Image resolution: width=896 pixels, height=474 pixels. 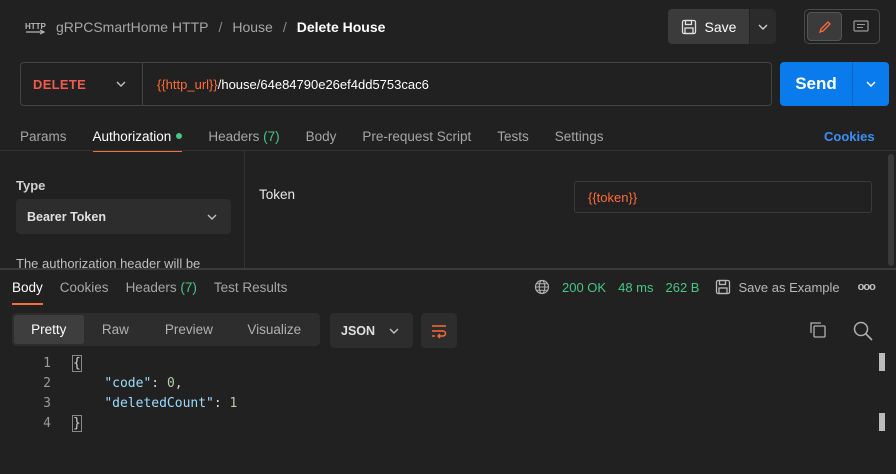 I want to click on json-value: 0, so click(x=170, y=383).